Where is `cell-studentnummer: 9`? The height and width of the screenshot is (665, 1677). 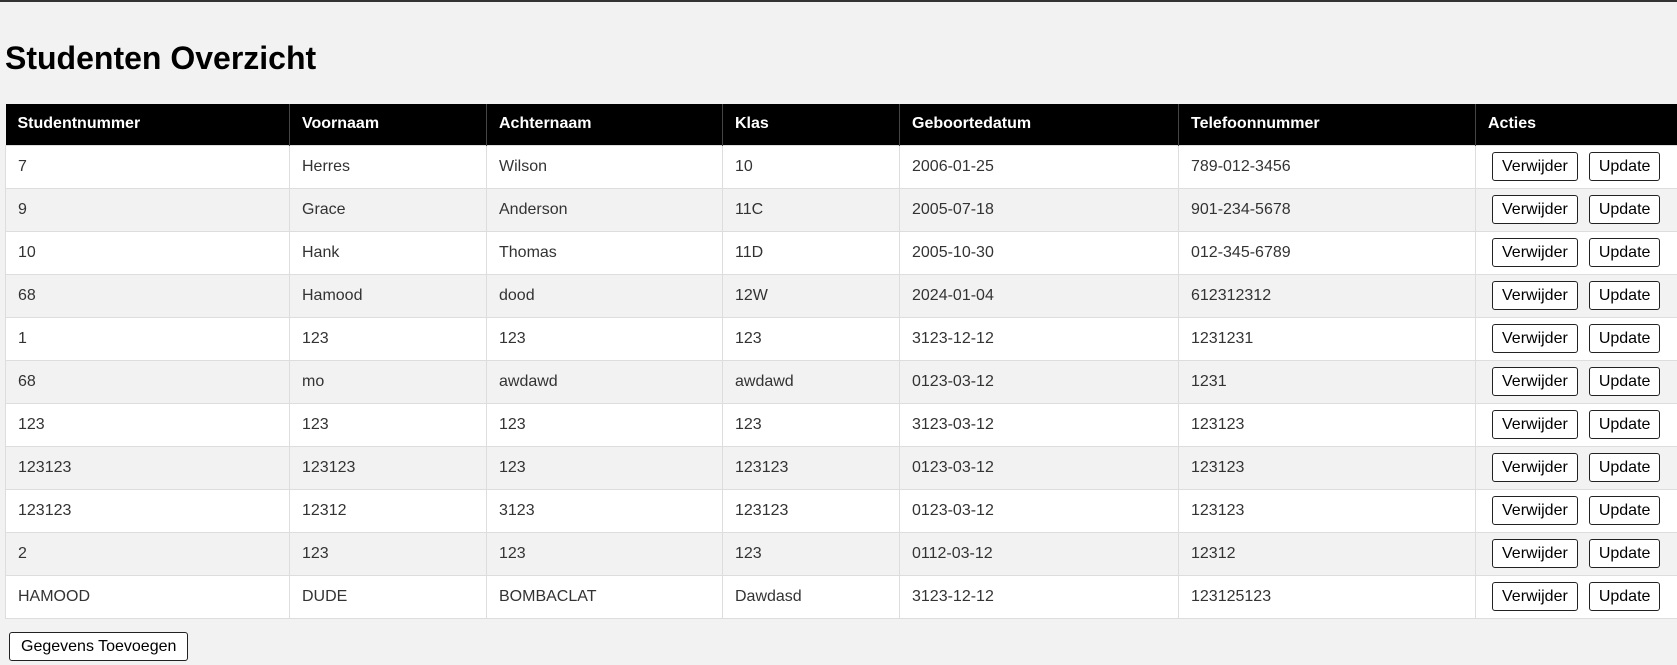
cell-studentnummer: 9 is located at coordinates (147, 209).